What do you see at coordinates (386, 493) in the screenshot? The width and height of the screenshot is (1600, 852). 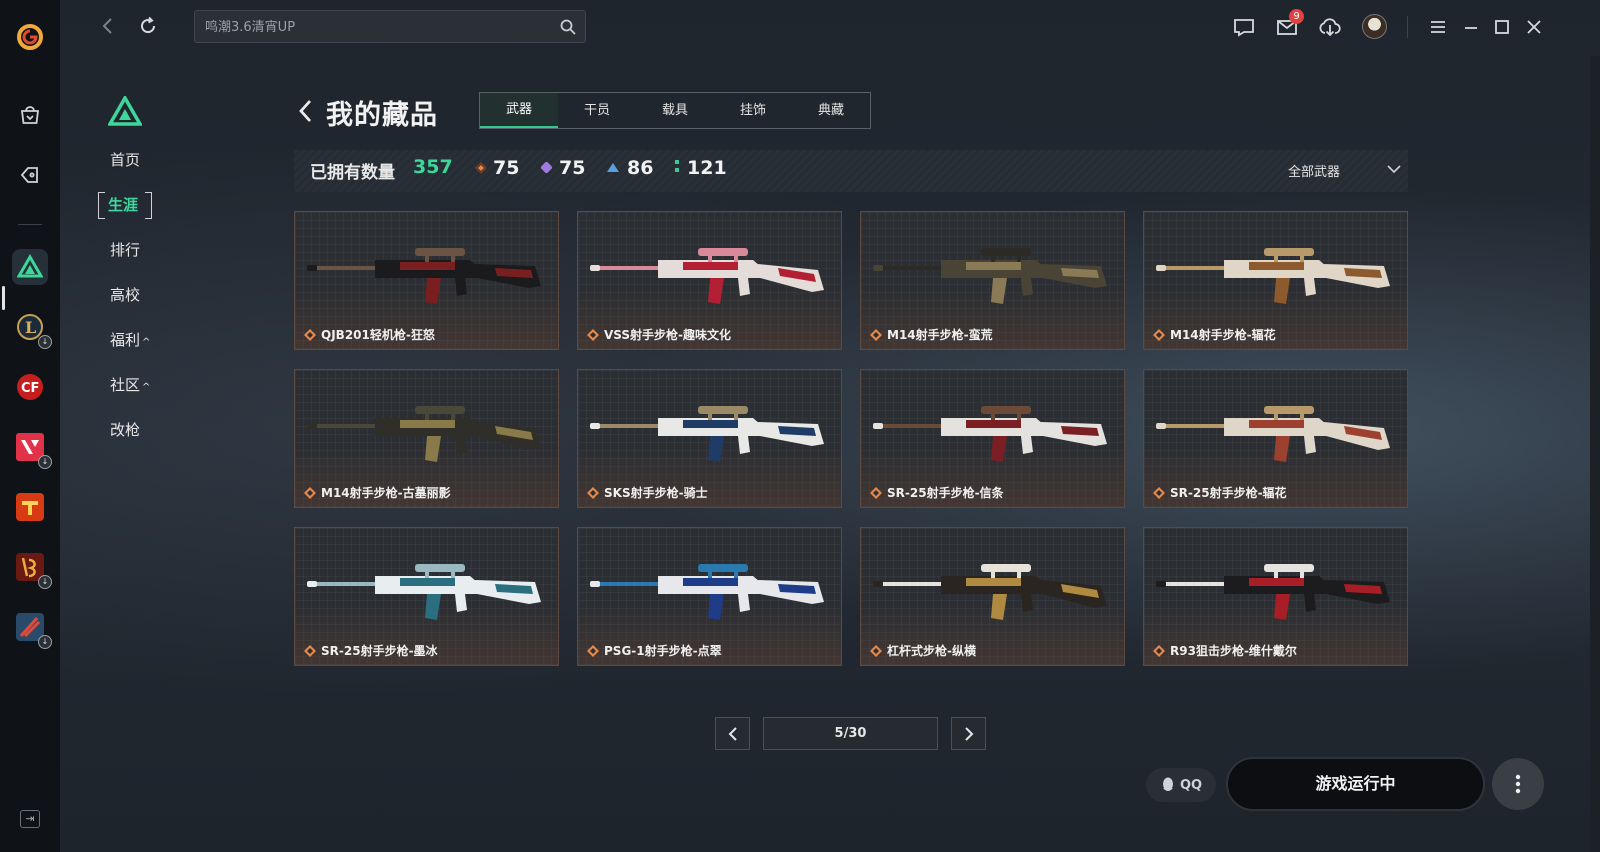 I see `weapon-name: M14射手步枪-古墓丽影` at bounding box center [386, 493].